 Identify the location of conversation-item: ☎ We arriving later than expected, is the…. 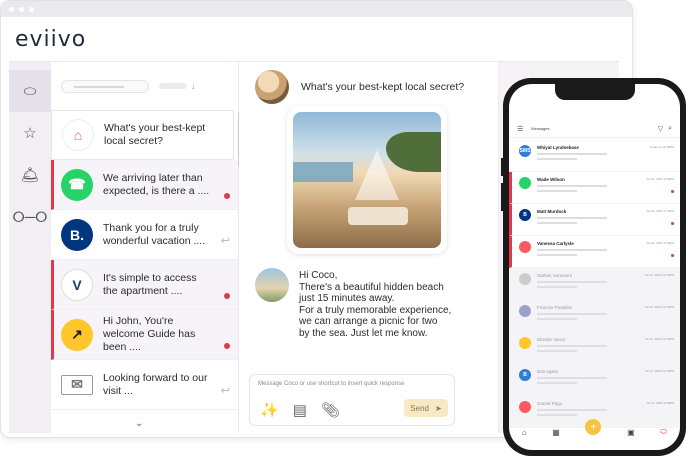
(144, 185).